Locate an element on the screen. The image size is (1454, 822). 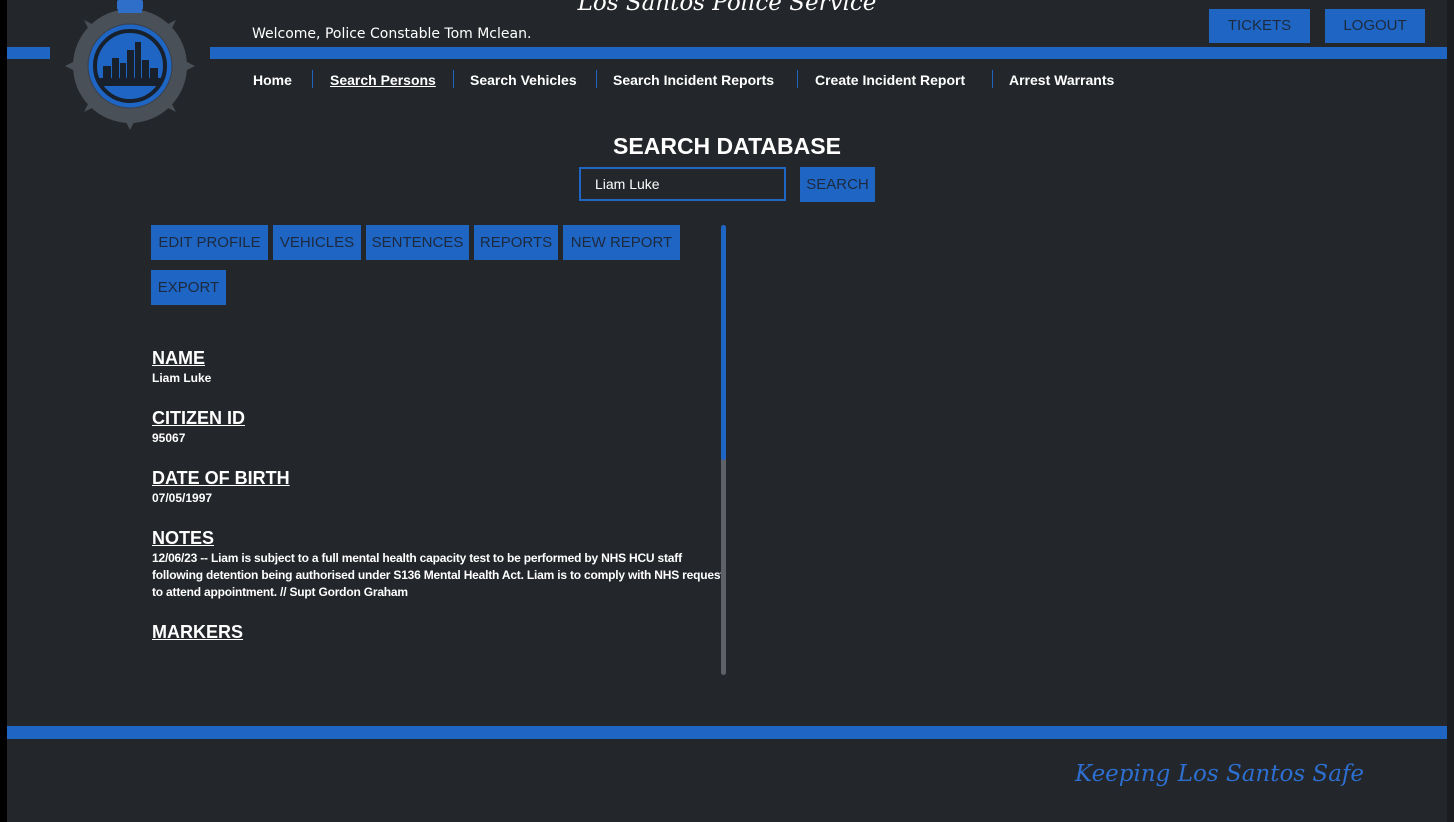
nav-create-incident-report: Create Incident Report is located at coordinates (890, 80).